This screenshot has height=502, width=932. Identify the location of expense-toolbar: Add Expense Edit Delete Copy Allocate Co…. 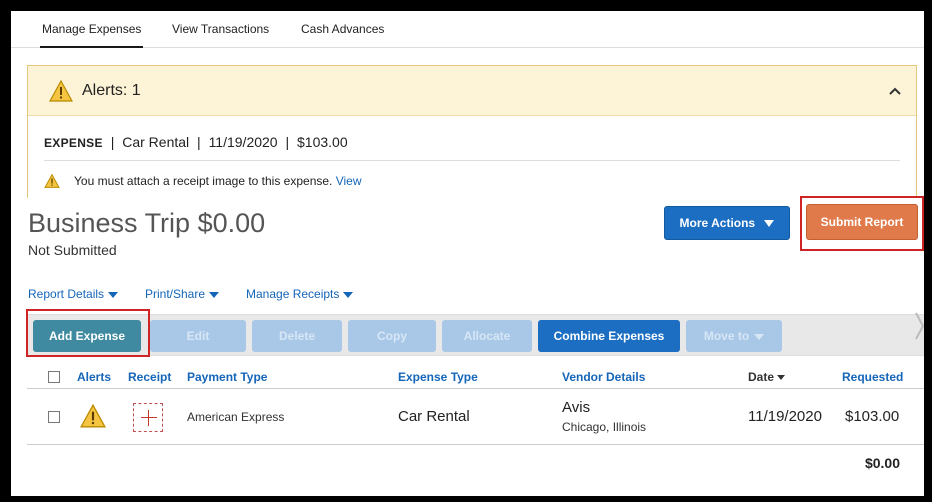
(475, 335).